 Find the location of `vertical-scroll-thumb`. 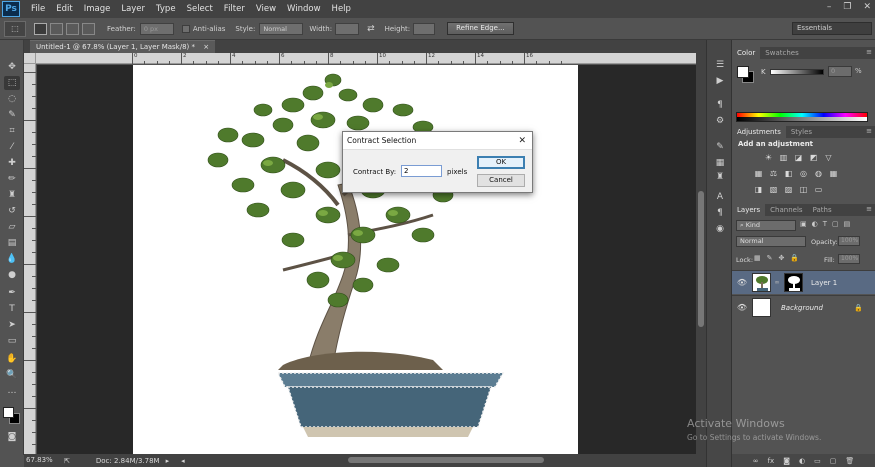

vertical-scroll-thumb is located at coordinates (701, 259).